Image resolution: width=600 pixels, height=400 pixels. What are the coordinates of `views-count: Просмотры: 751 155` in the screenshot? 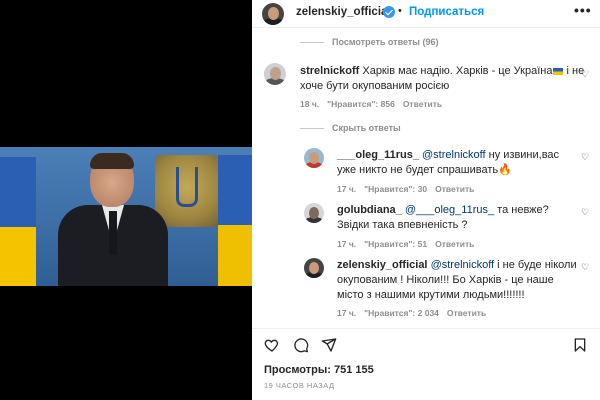 It's located at (319, 370).